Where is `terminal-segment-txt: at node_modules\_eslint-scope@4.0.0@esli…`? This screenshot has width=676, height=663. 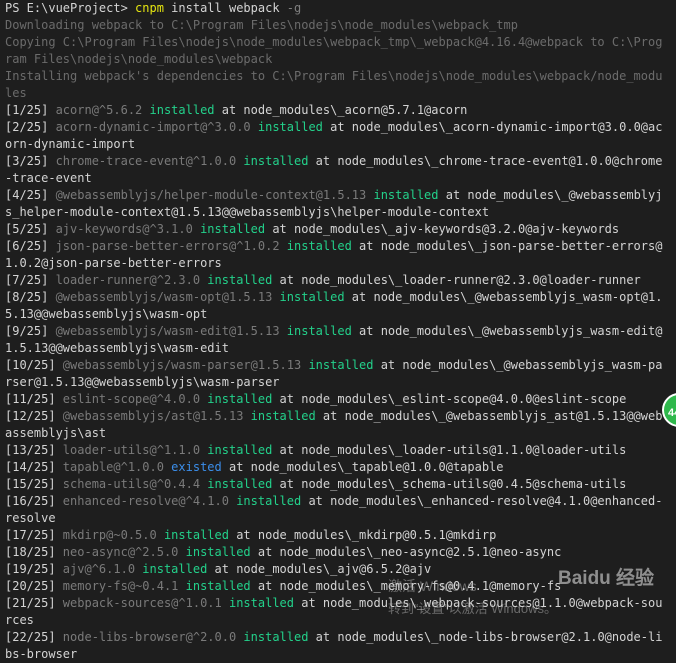
terminal-segment-txt: at node_modules\_eslint-scope@4.0.0@esli… is located at coordinates (449, 399).